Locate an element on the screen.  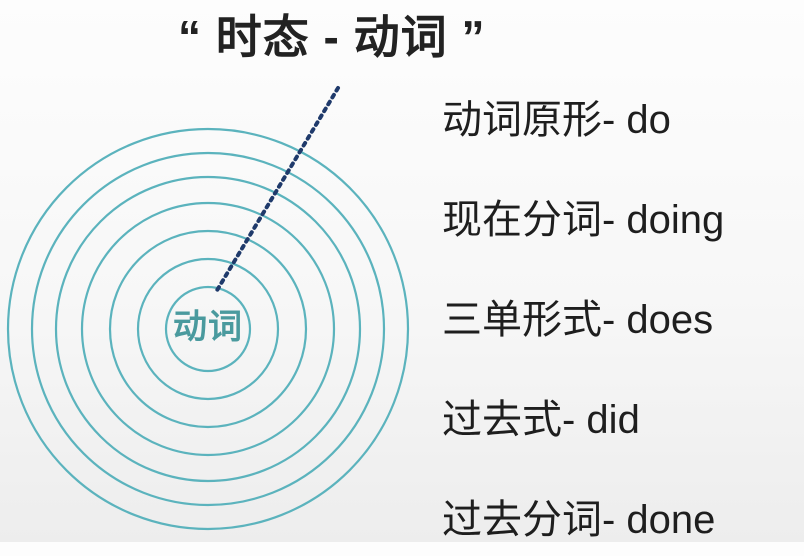
verb-form-present-participle: 现在分词- doing is located at coordinates (583, 220).